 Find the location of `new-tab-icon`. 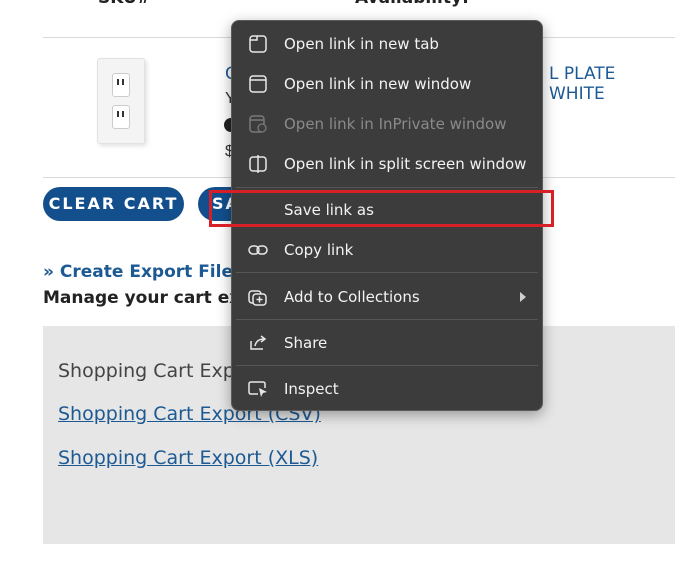

new-tab-icon is located at coordinates (258, 44).